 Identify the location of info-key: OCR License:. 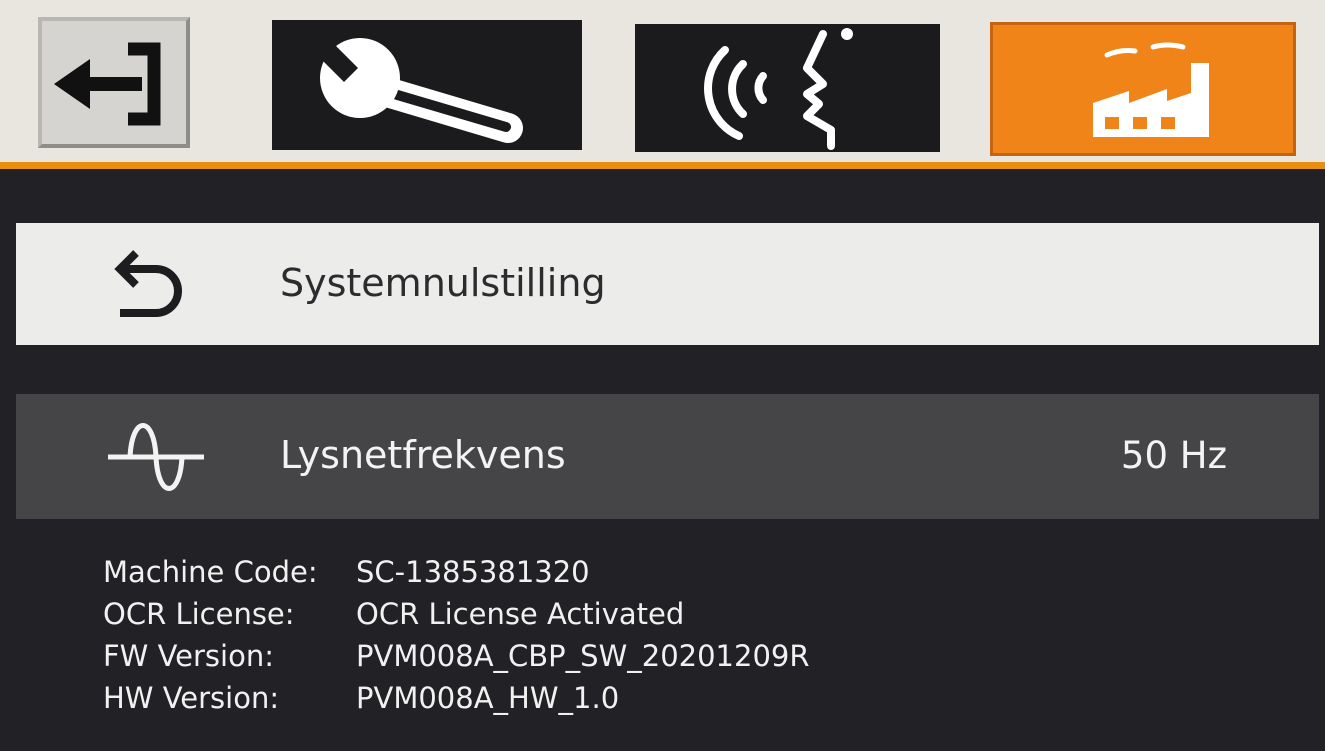
(199, 614).